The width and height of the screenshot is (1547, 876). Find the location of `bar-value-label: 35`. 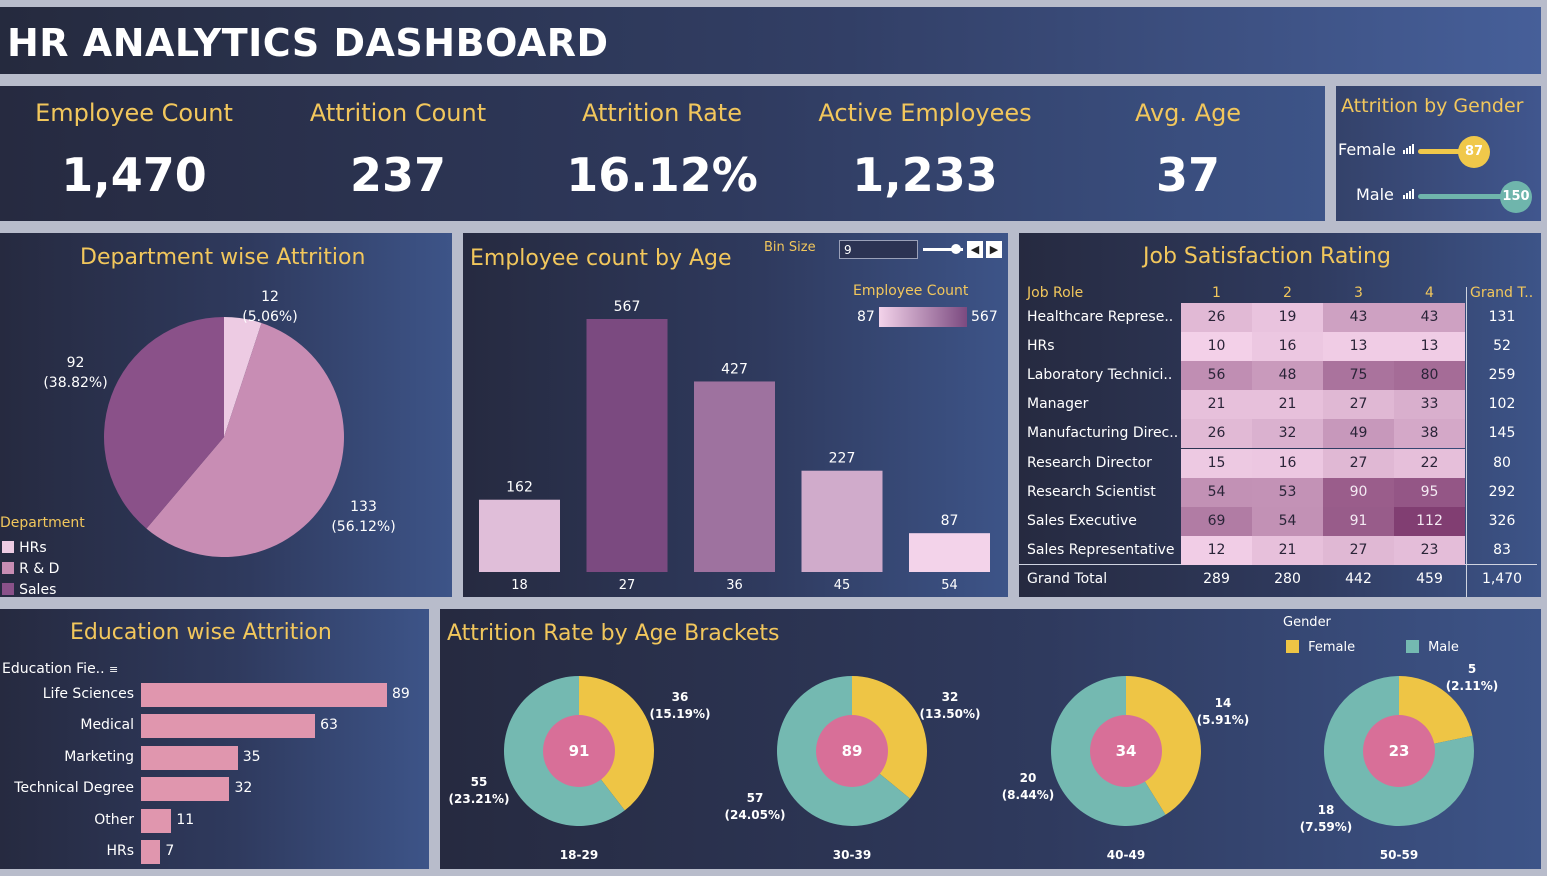

bar-value-label: 35 is located at coordinates (251, 756).